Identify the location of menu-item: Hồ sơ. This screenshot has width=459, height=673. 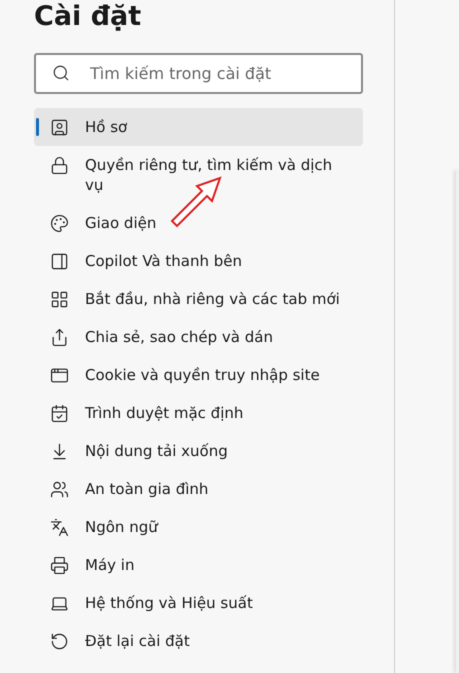
(198, 127).